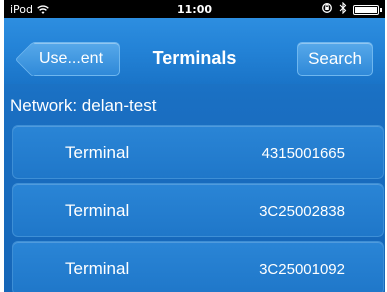 The width and height of the screenshot is (387, 292). I want to click on back-button: Use...ent, so click(75, 59).